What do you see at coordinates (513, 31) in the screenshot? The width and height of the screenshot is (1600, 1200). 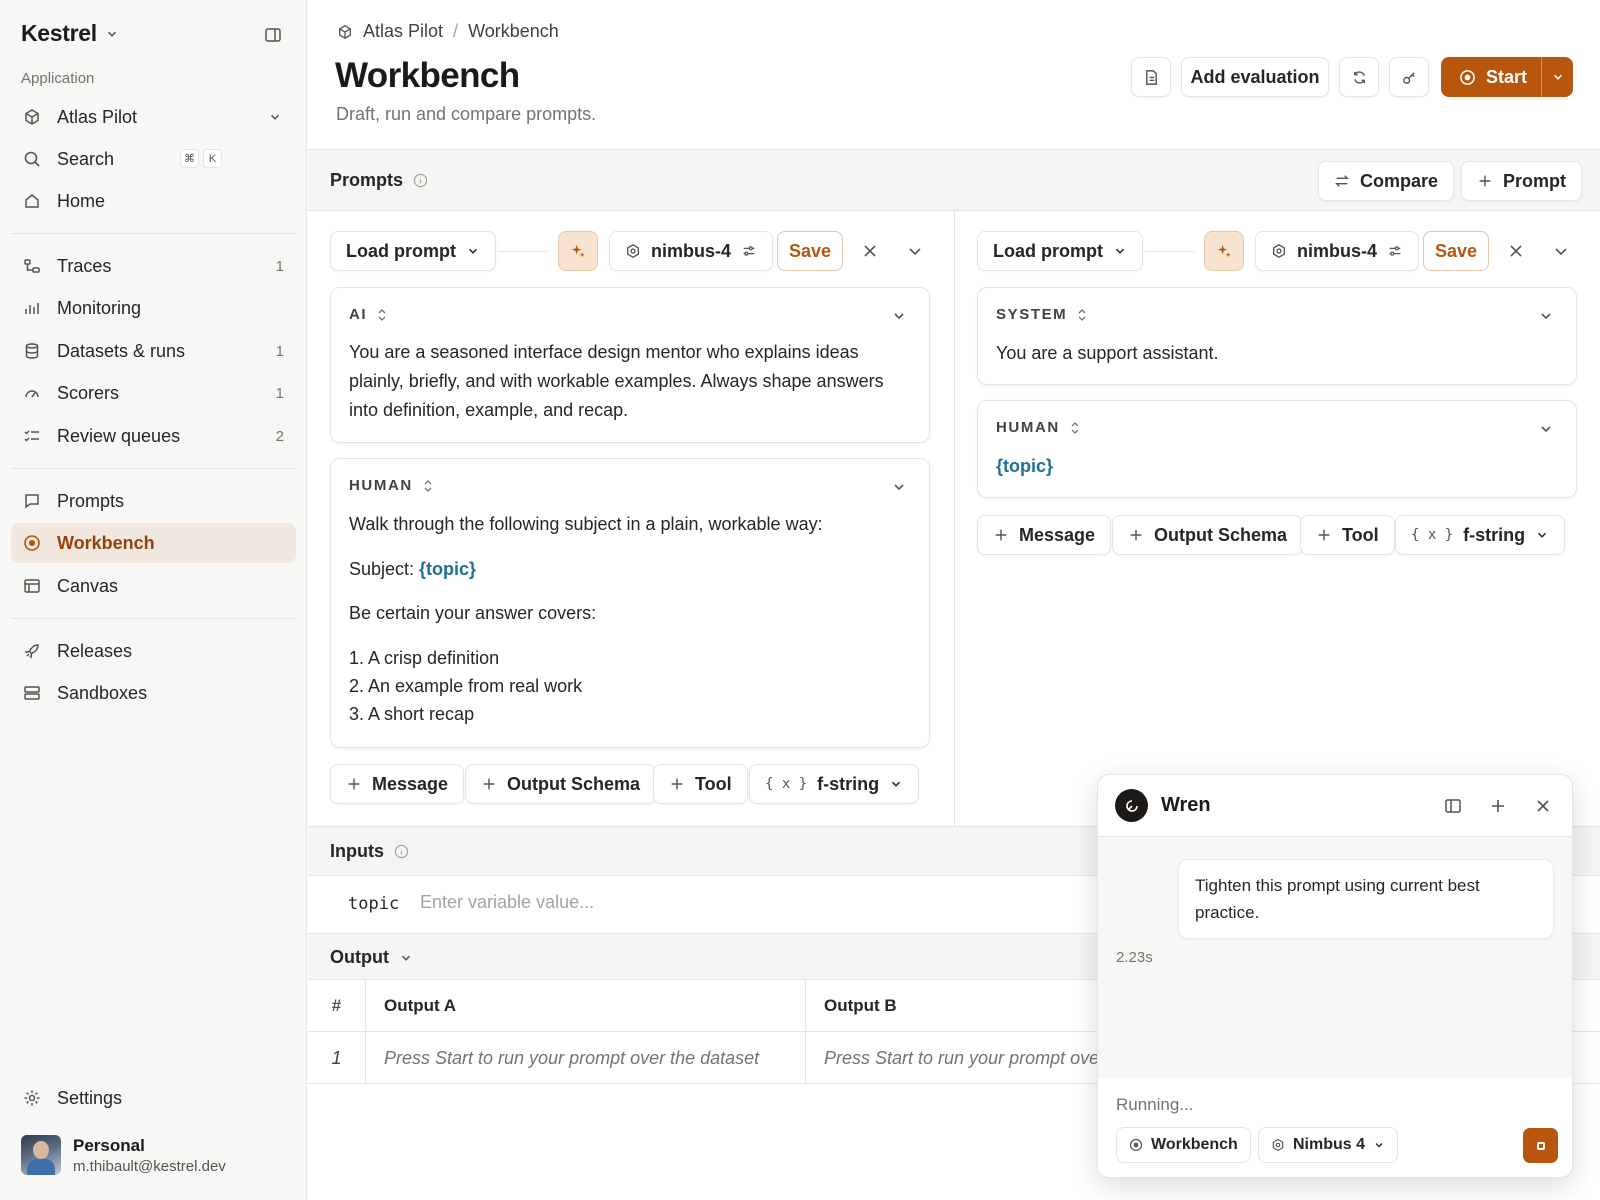 I see `breadcrumb-current: Workbench` at bounding box center [513, 31].